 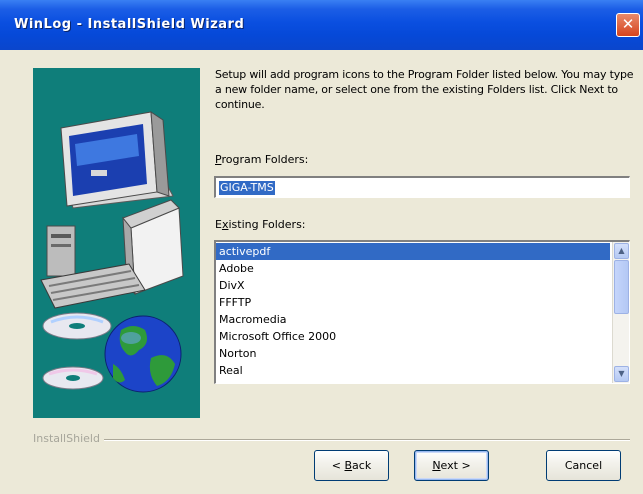 What do you see at coordinates (112, 210) in the screenshot?
I see `computer-icon` at bounding box center [112, 210].